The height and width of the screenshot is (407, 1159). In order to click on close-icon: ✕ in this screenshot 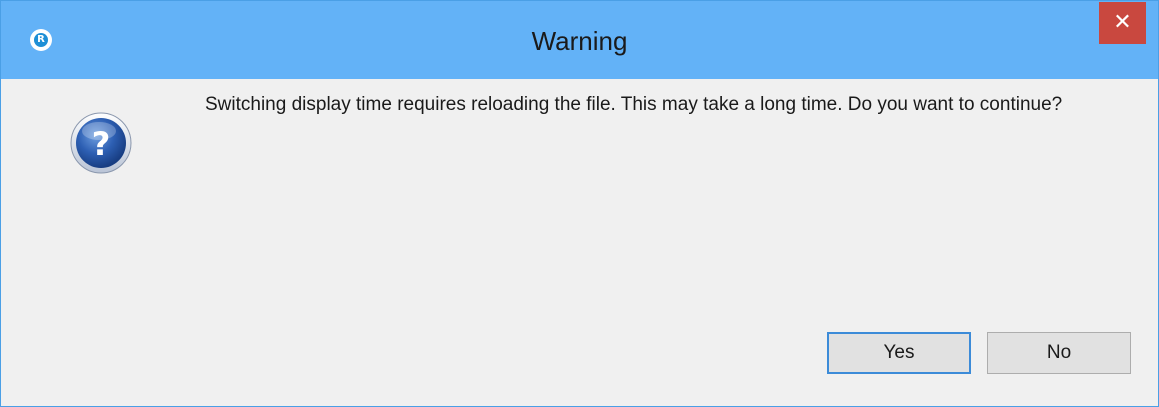, I will do `click(1122, 22)`.